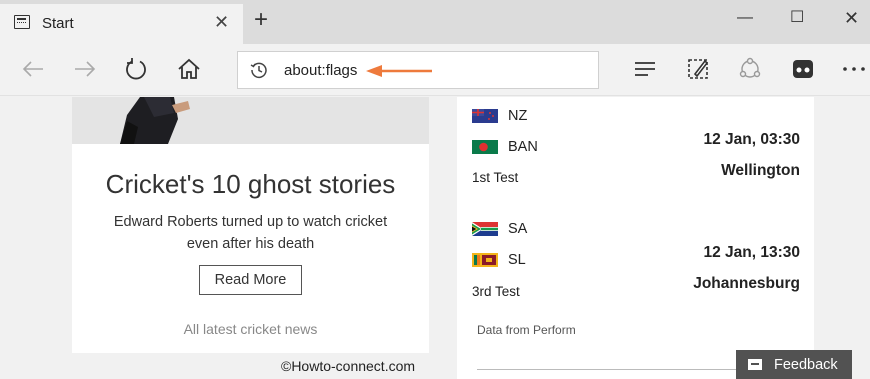  What do you see at coordinates (499, 116) in the screenshot?
I see `team-row: NZ` at bounding box center [499, 116].